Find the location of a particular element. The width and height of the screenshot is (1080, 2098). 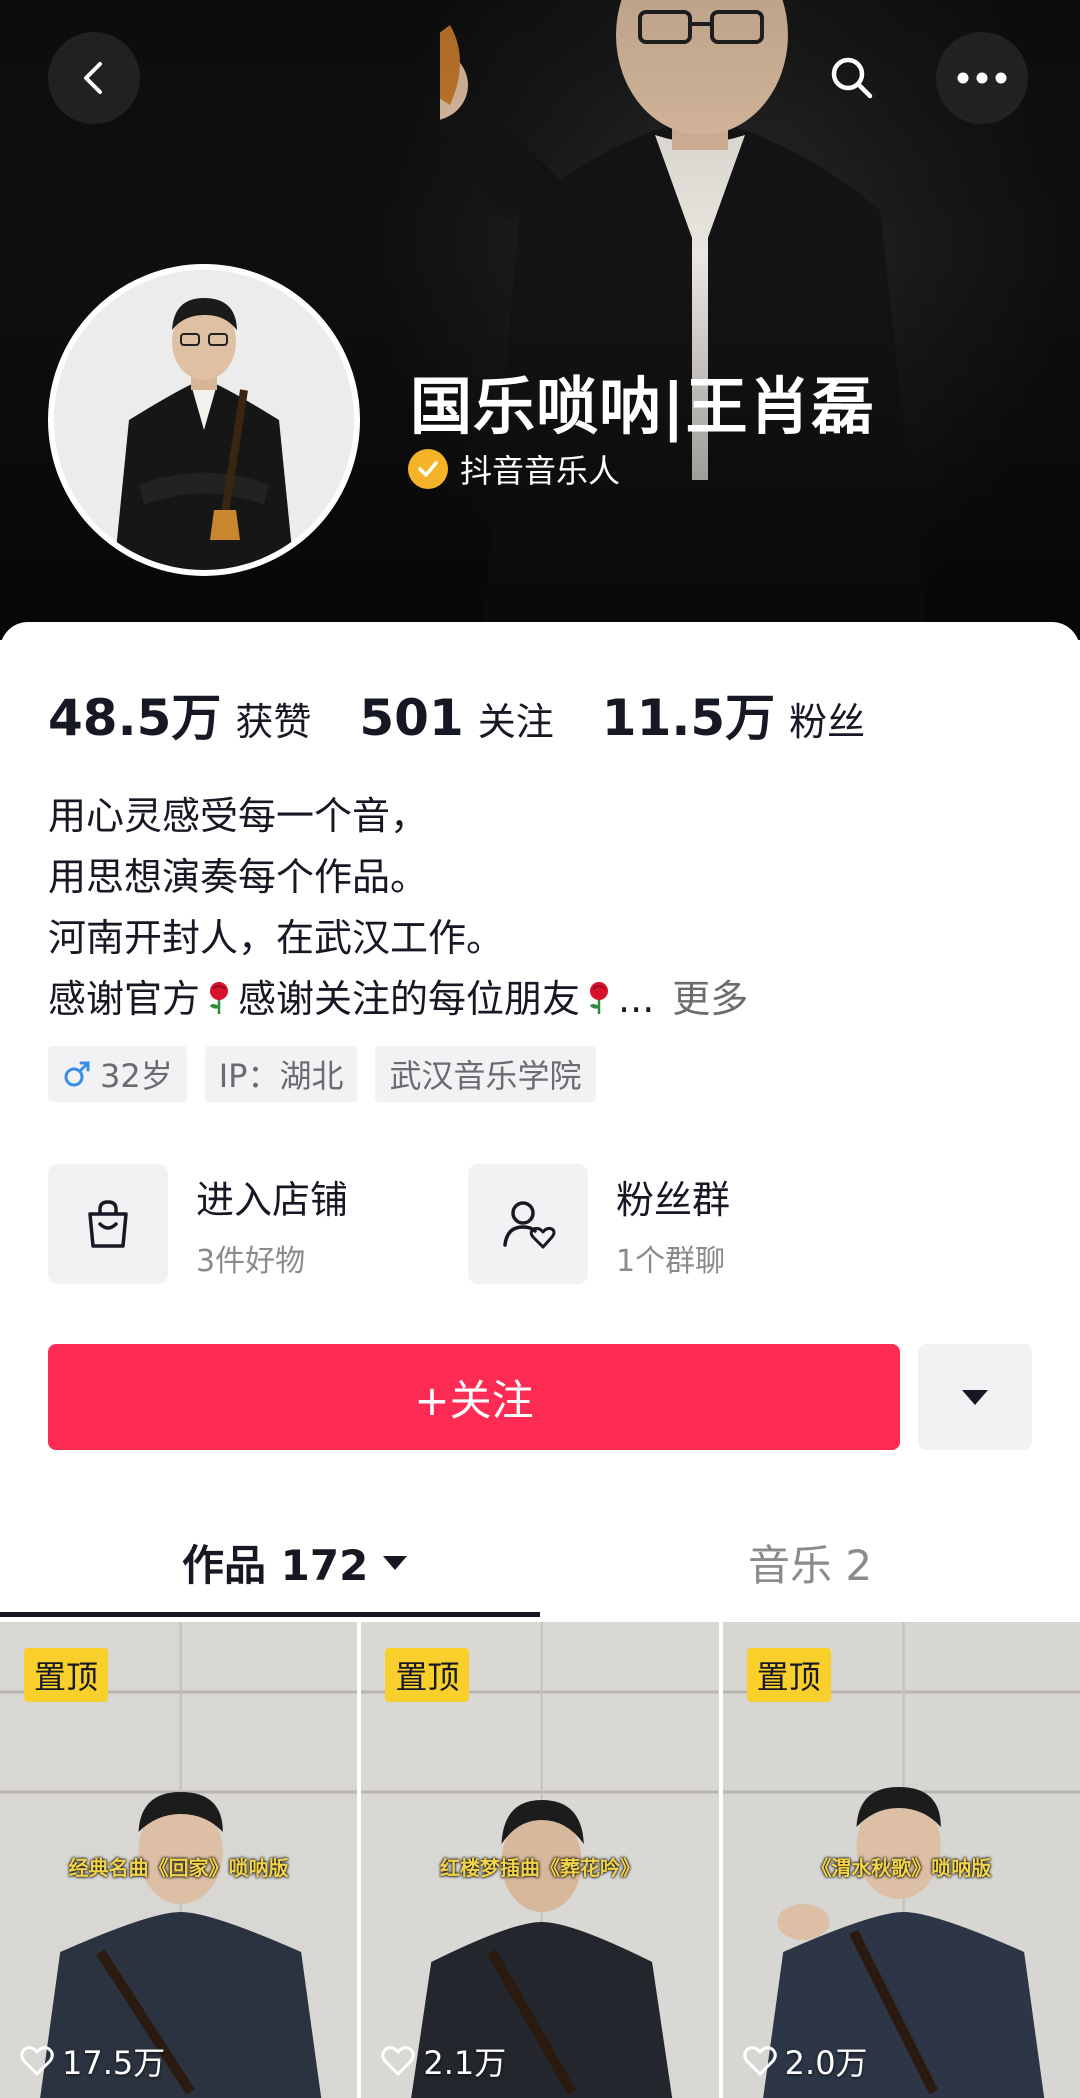

video-tile: 置顶 《渭水秋歌》唢呐版 2.0万 is located at coordinates (901, 1860).